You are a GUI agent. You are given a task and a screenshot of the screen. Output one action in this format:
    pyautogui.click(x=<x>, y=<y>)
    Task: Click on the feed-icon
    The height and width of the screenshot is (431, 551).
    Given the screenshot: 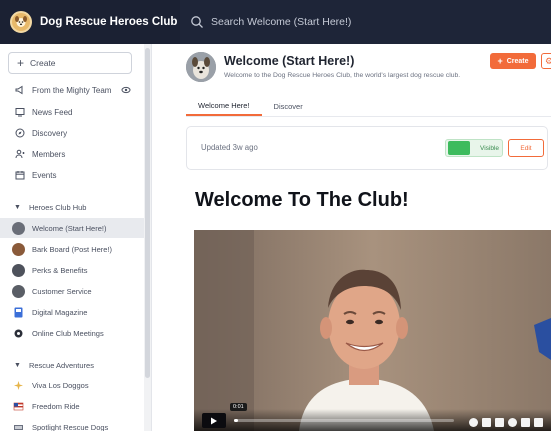 What is the action you would take?
    pyautogui.click(x=19, y=112)
    